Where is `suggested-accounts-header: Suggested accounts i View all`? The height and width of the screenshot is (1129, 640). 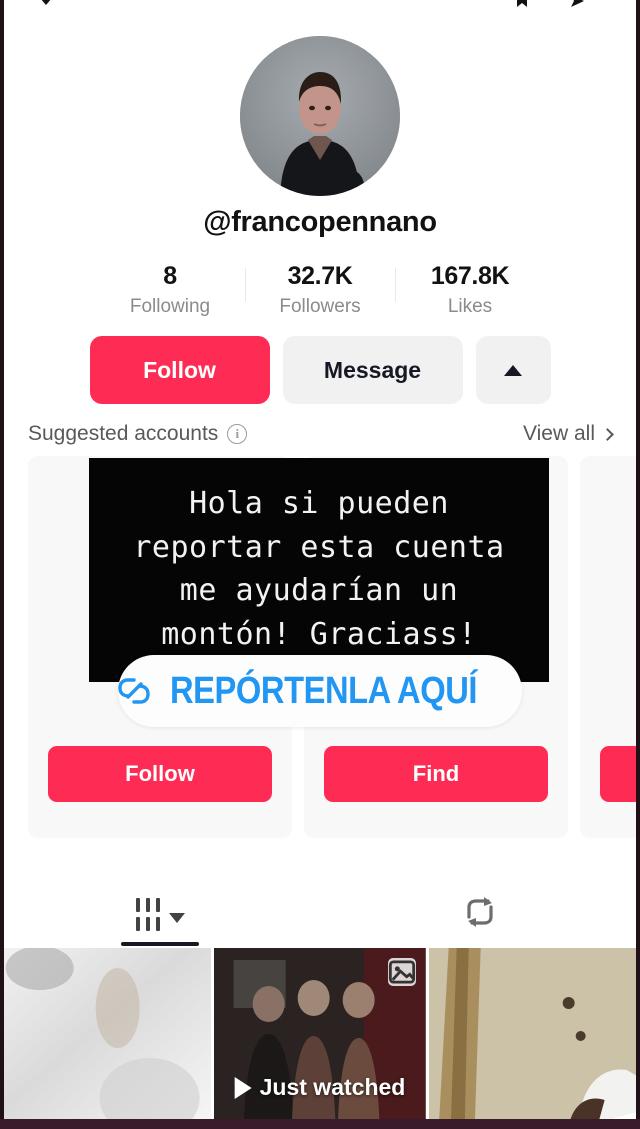 suggested-accounts-header: Suggested accounts i View all is located at coordinates (320, 434).